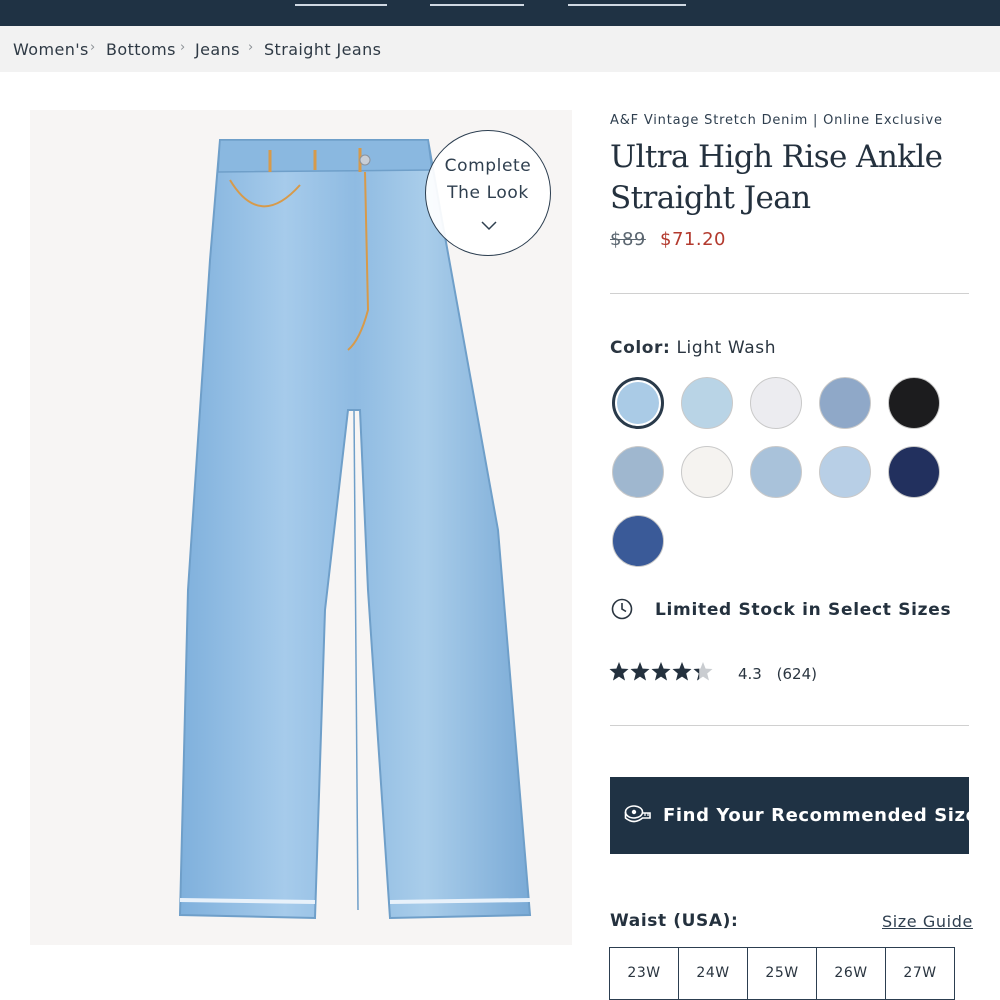  What do you see at coordinates (628, 239) in the screenshot?
I see `original-price: $89` at bounding box center [628, 239].